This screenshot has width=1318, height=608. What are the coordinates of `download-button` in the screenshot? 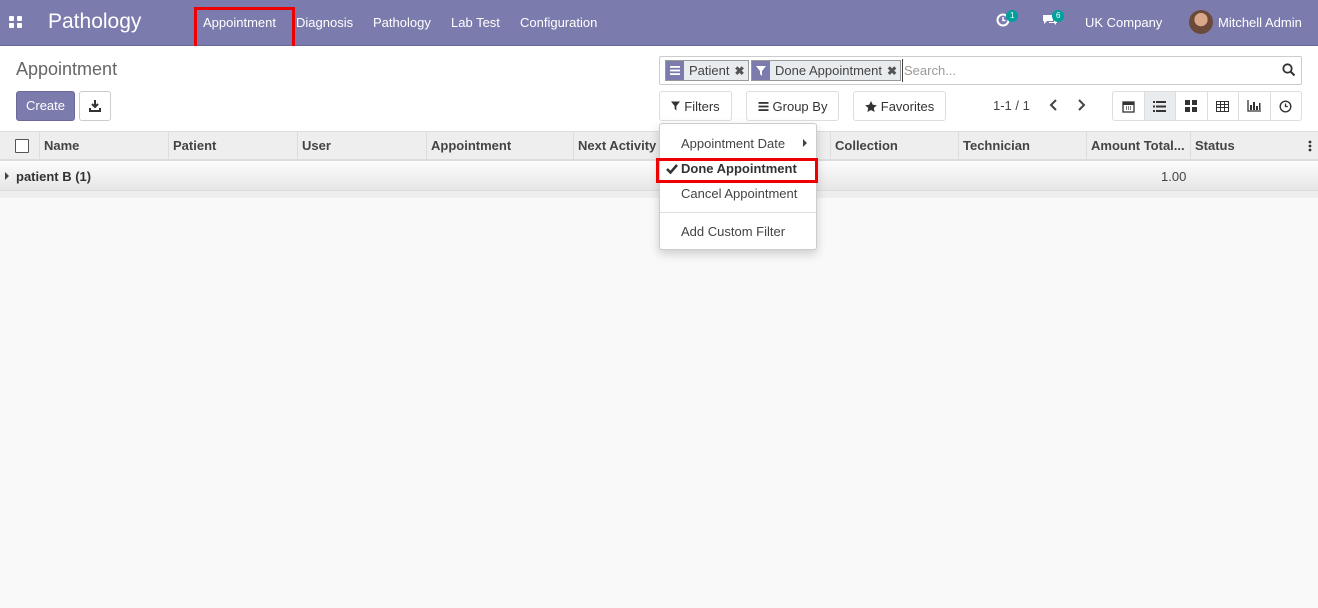 It's located at (95, 106).